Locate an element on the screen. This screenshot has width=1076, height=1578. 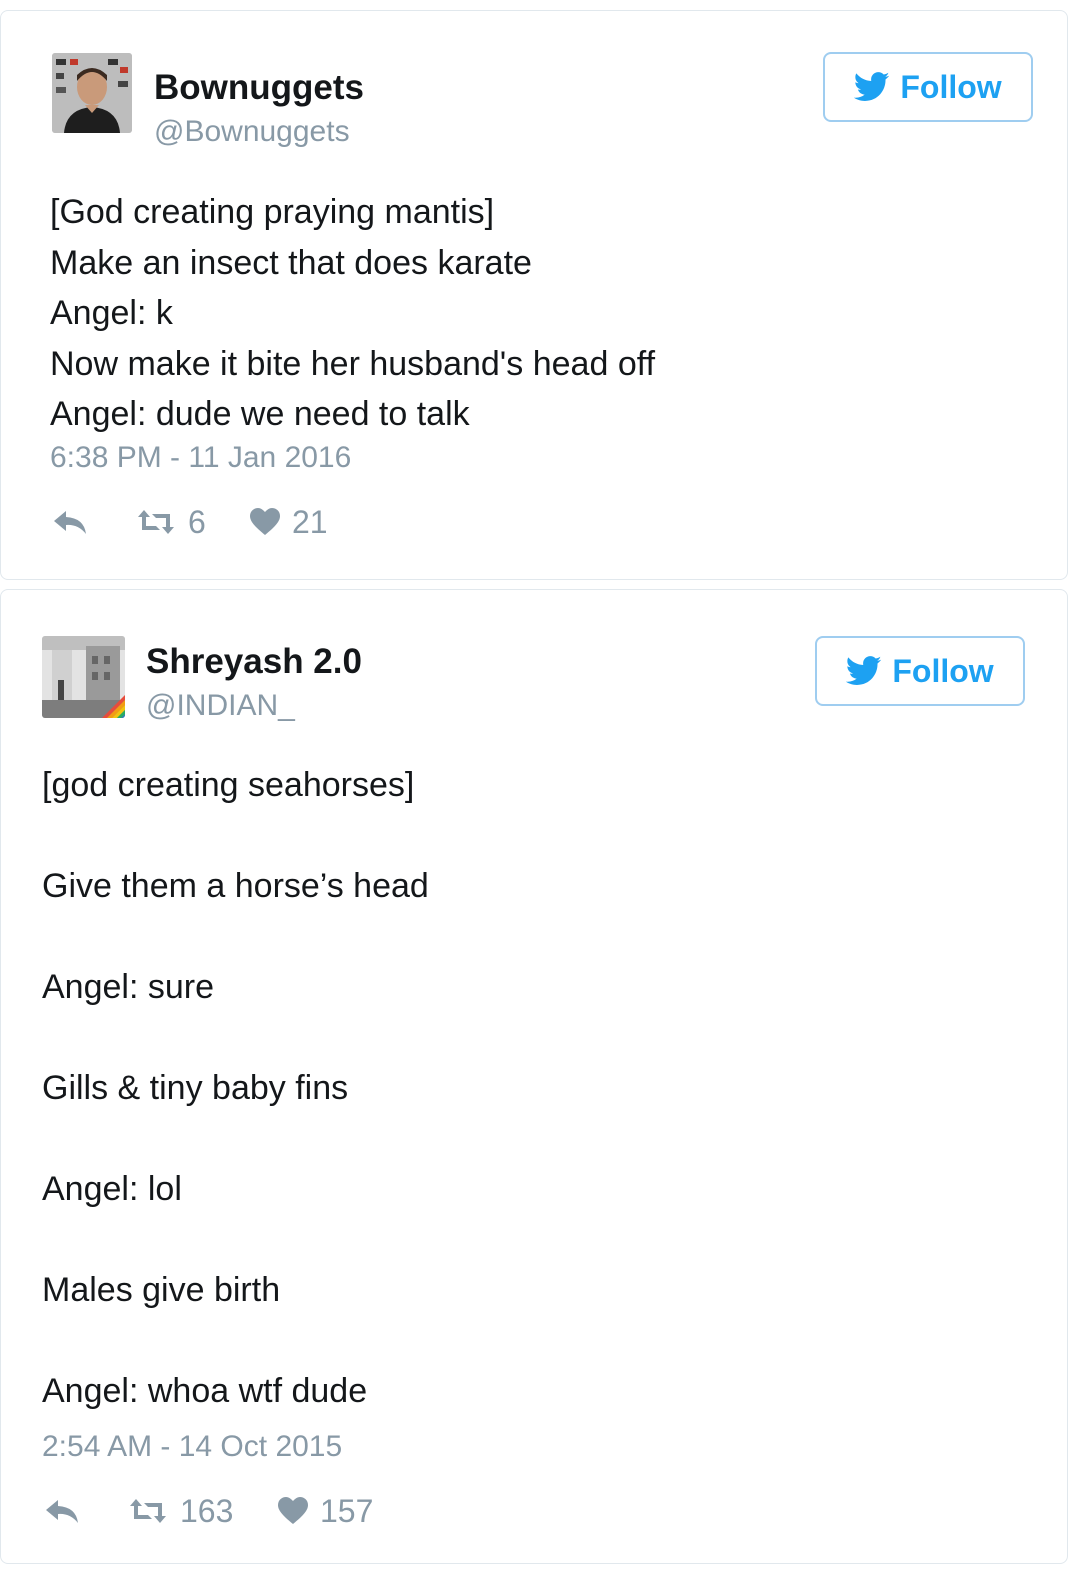
retweet-button: 6 is located at coordinates (193, 522).